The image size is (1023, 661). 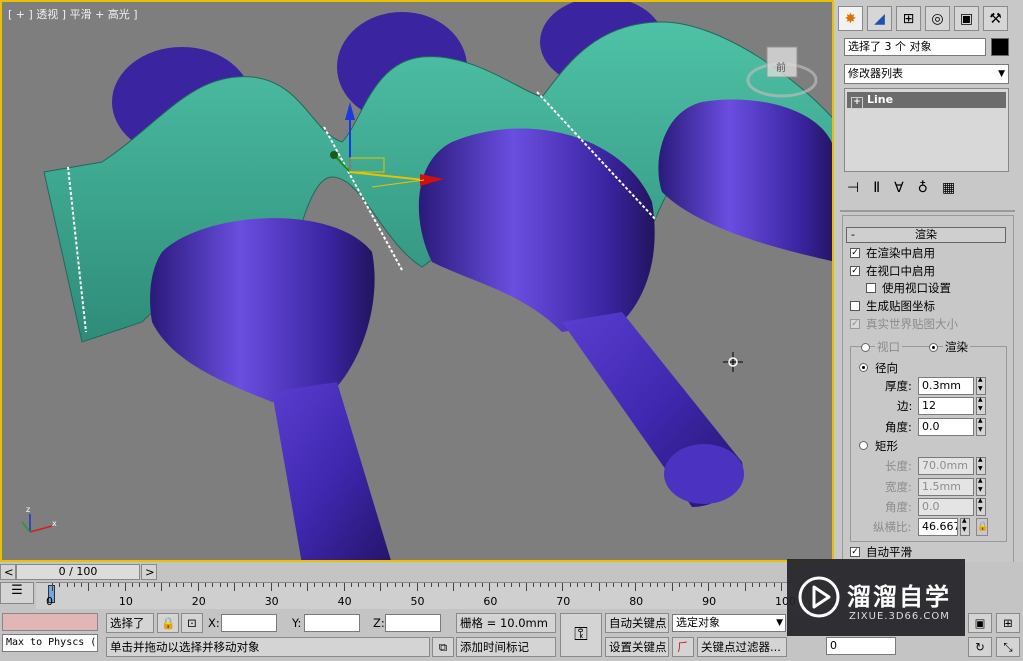 What do you see at coordinates (946, 427) in the screenshot?
I see `angle-input: 0.0` at bounding box center [946, 427].